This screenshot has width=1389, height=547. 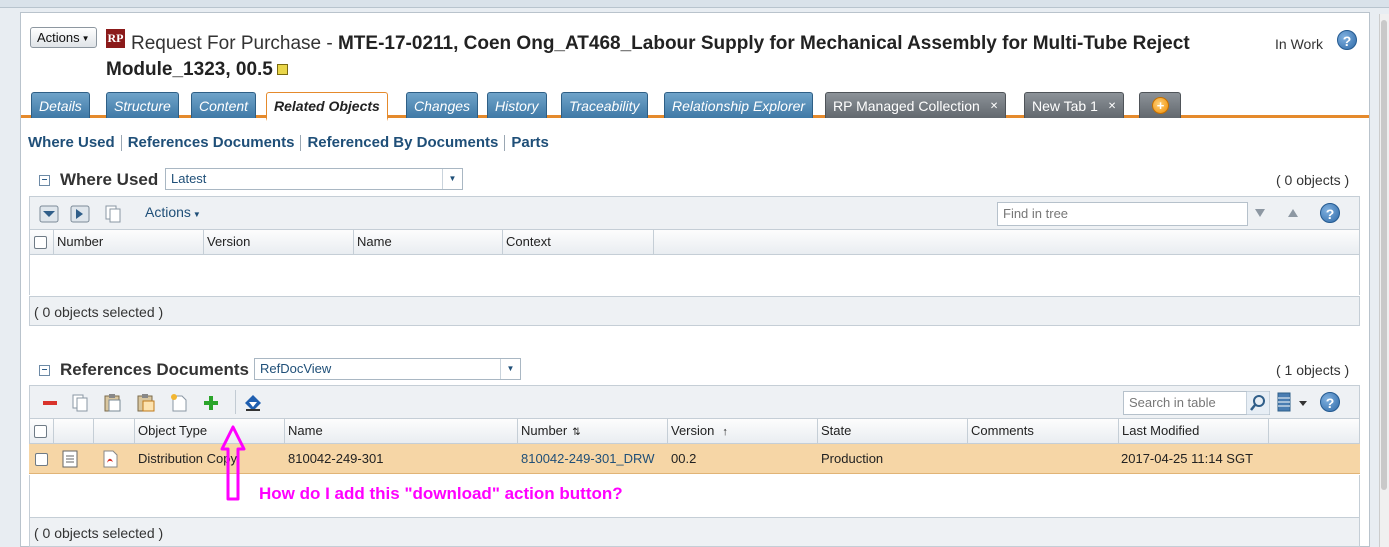 What do you see at coordinates (1384, 255) in the screenshot?
I see `page-scrollbar-thumb` at bounding box center [1384, 255].